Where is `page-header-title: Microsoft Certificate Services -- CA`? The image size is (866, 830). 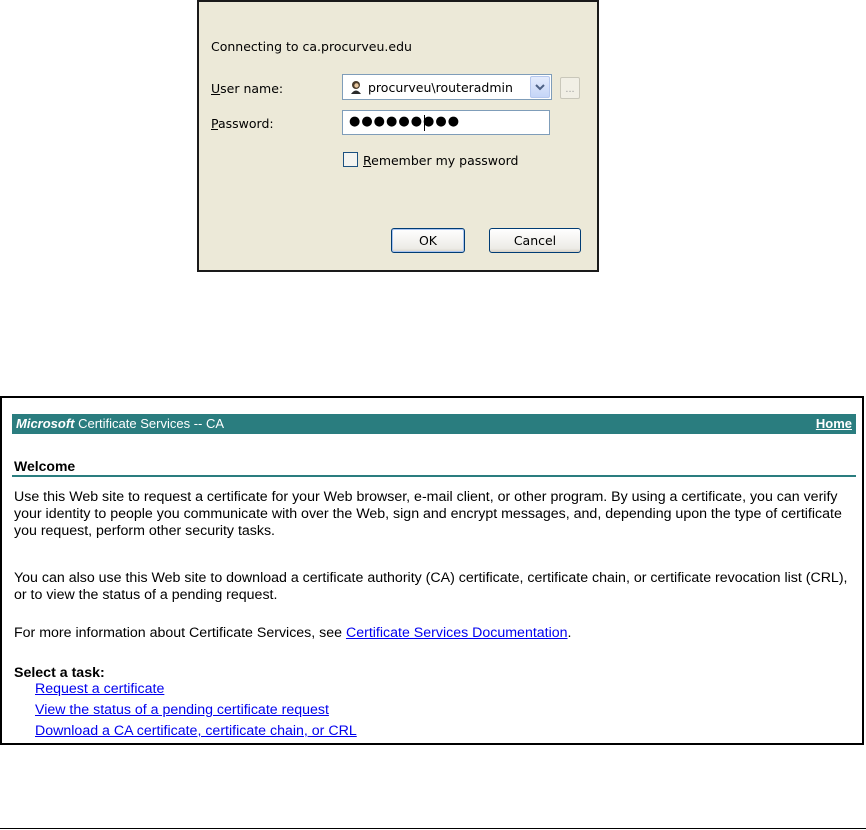
page-header-title: Microsoft Certificate Services -- CA is located at coordinates (120, 424).